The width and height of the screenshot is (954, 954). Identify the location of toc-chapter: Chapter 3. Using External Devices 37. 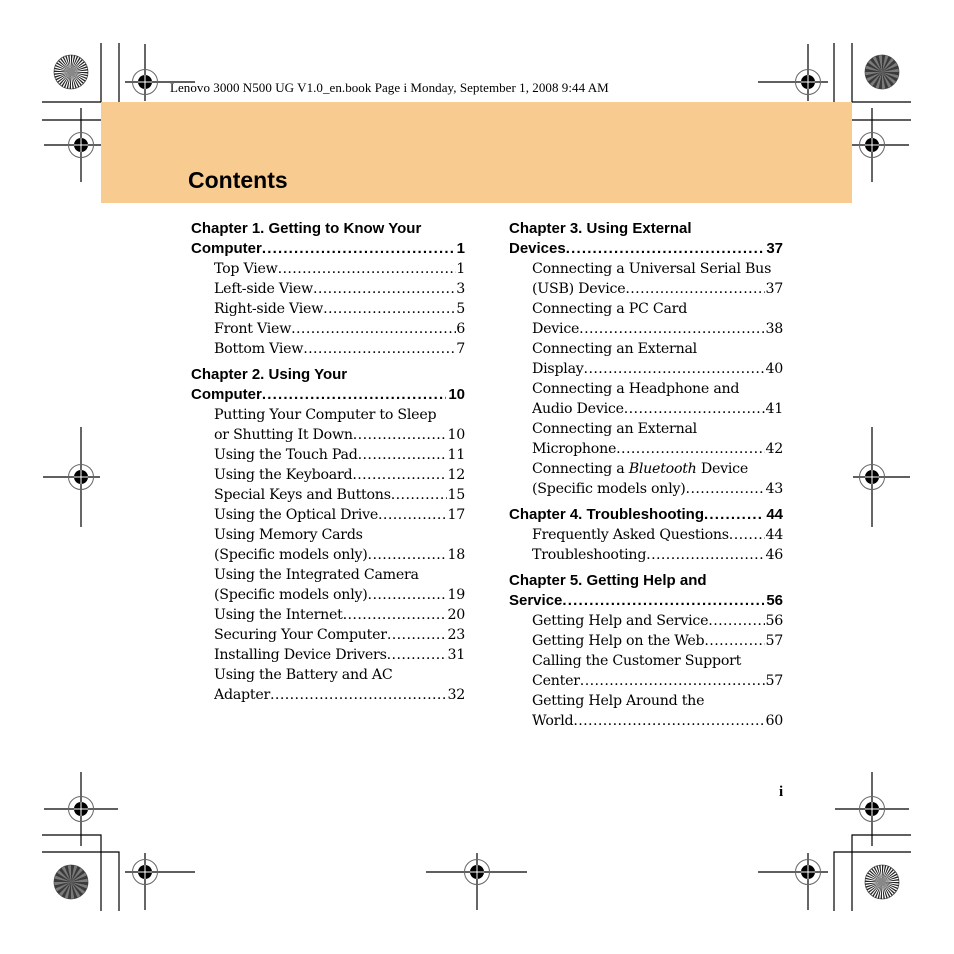
(646, 239).